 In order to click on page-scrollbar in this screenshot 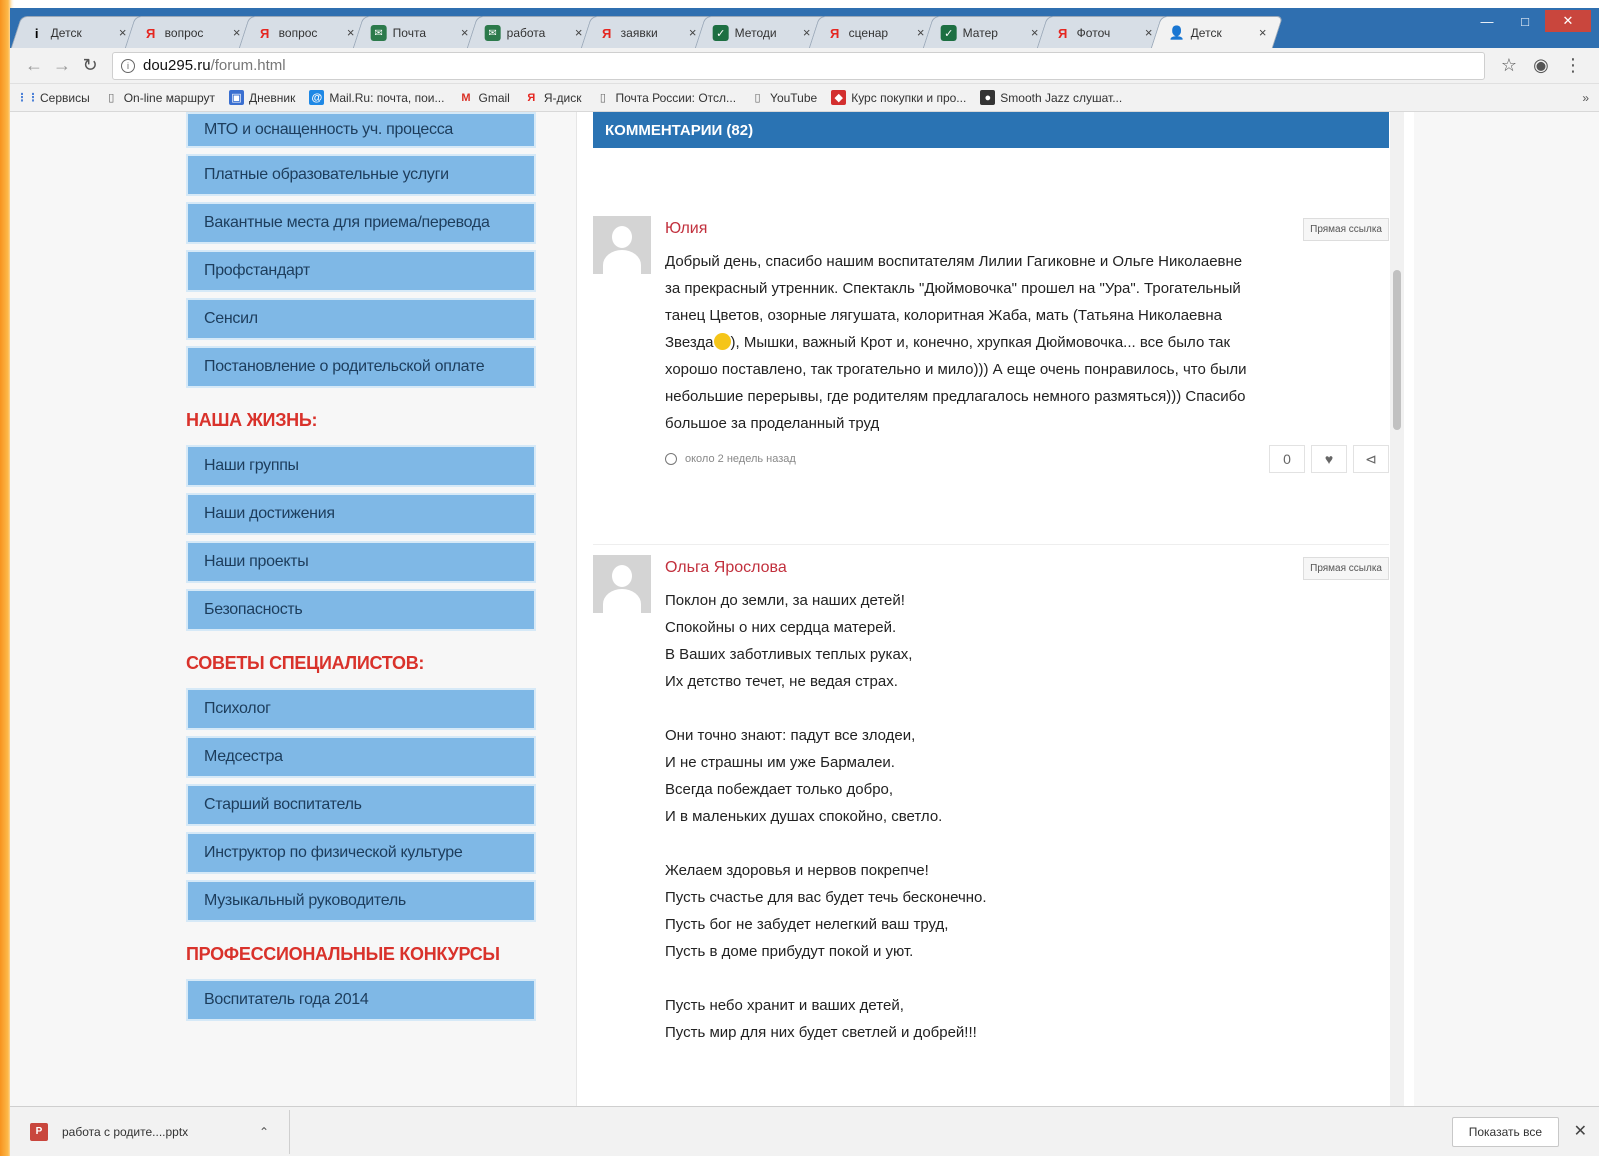, I will do `click(1397, 609)`.